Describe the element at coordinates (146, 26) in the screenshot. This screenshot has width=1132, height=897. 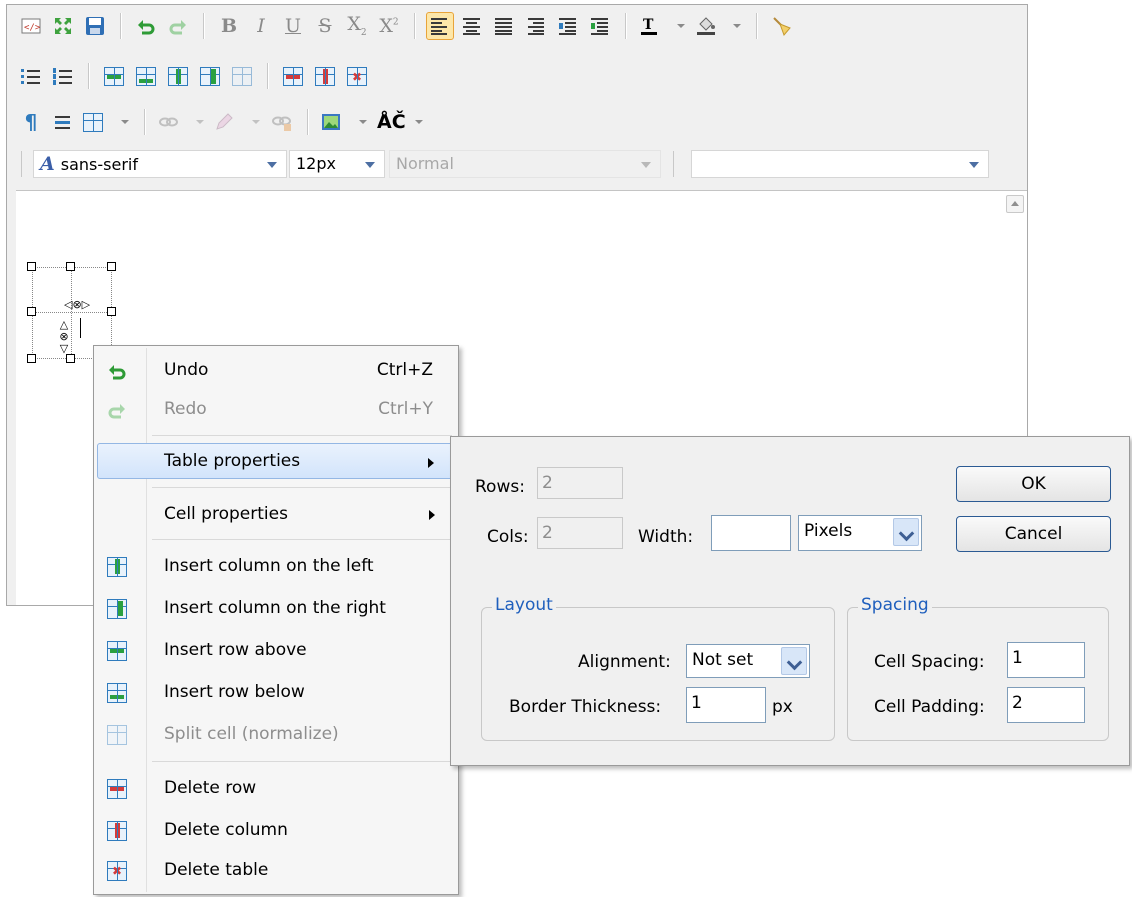
I see `undo-button` at that location.